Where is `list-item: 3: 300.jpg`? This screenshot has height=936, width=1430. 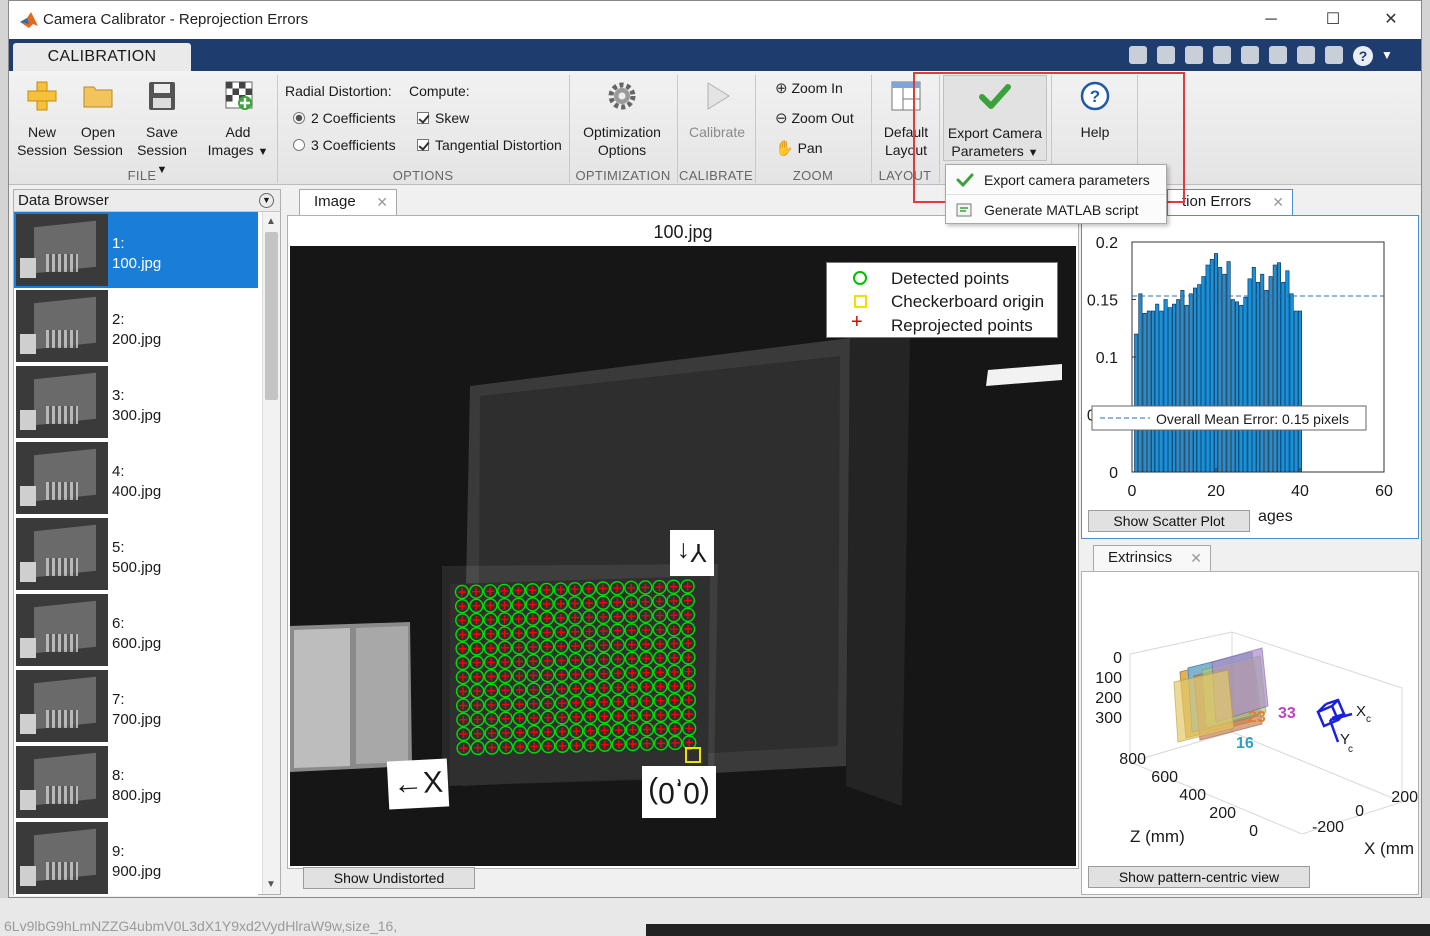 list-item: 3: 300.jpg is located at coordinates (136, 402).